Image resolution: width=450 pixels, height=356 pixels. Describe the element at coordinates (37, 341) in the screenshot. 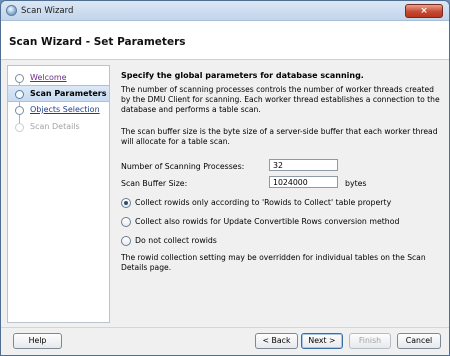

I see `help-button: Help` at that location.